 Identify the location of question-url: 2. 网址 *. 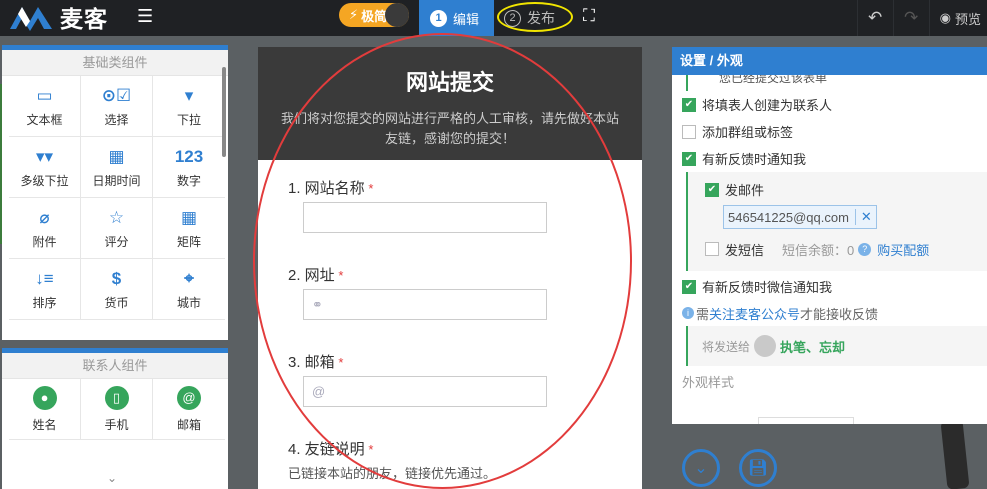
(315, 274).